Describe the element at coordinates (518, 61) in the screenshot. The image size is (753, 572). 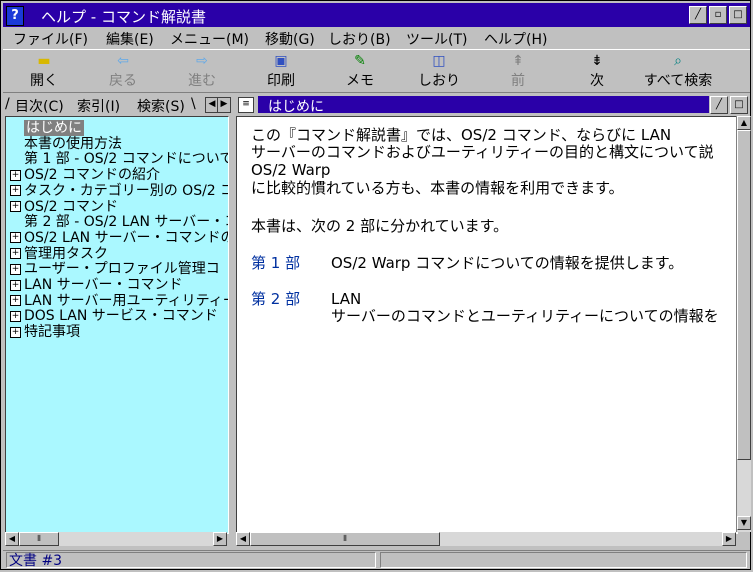
I see `previous-icon: ⇞` at that location.